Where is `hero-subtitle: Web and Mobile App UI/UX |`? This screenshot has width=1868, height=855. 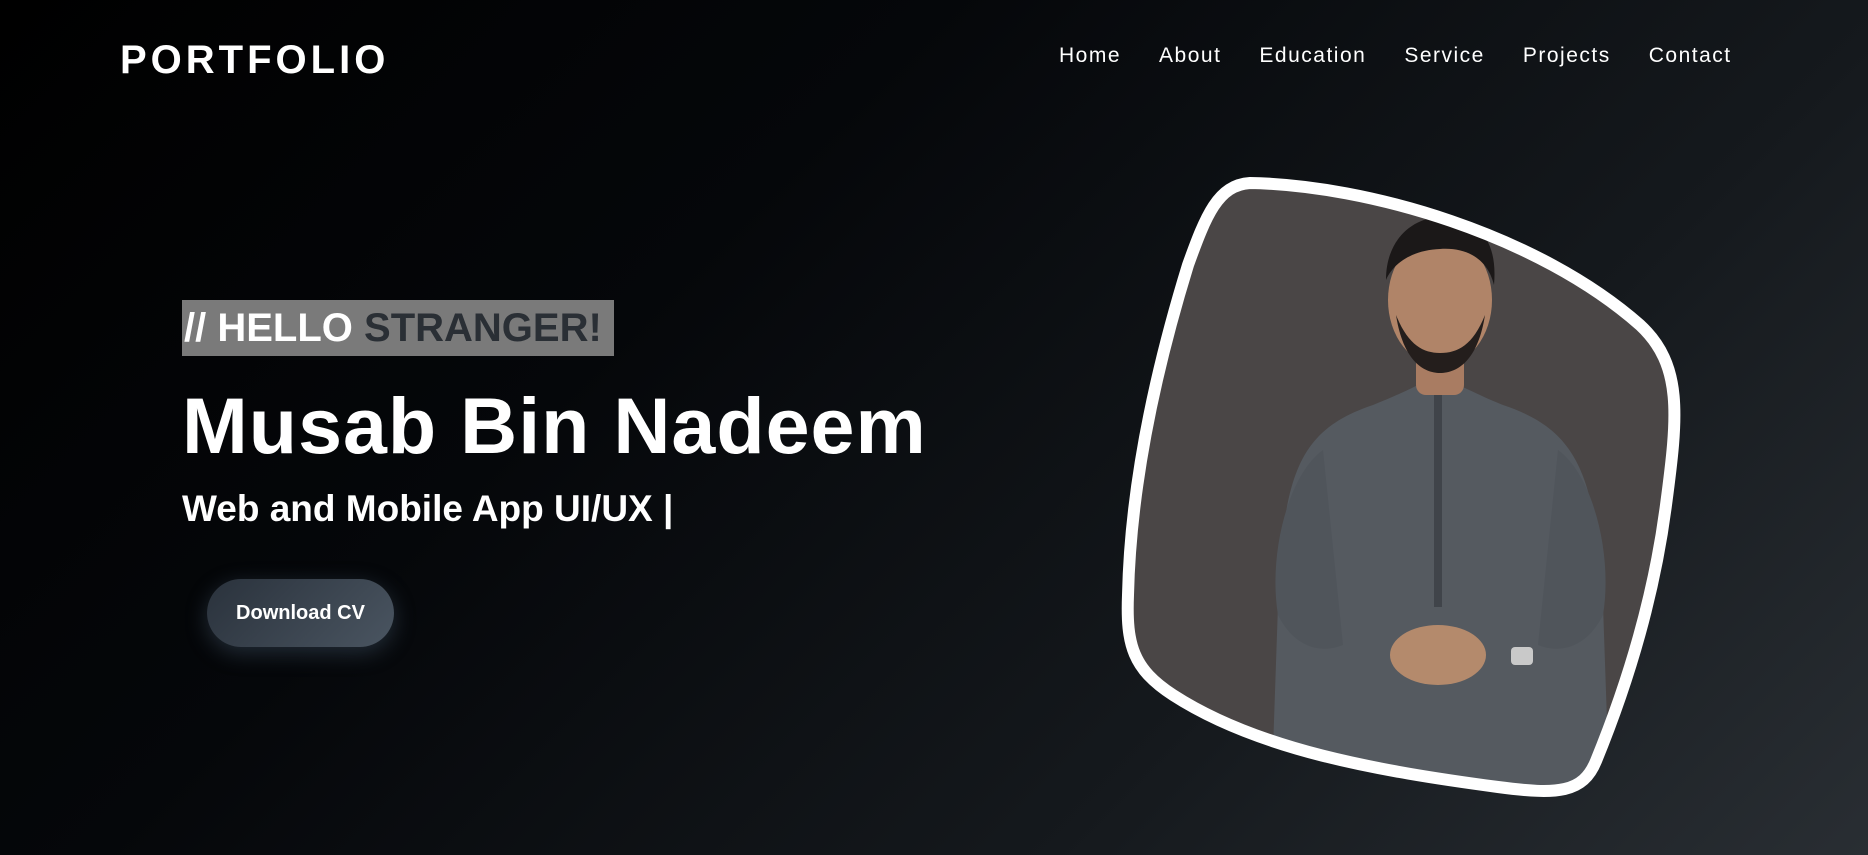
hero-subtitle: Web and Mobile App UI/UX | is located at coordinates (428, 508).